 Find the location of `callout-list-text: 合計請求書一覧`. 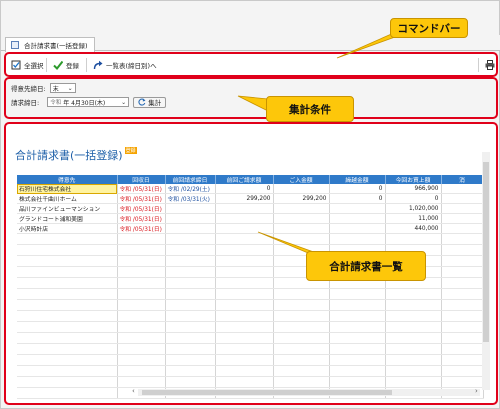

callout-list-text: 合計請求書一覧 is located at coordinates (366, 266).